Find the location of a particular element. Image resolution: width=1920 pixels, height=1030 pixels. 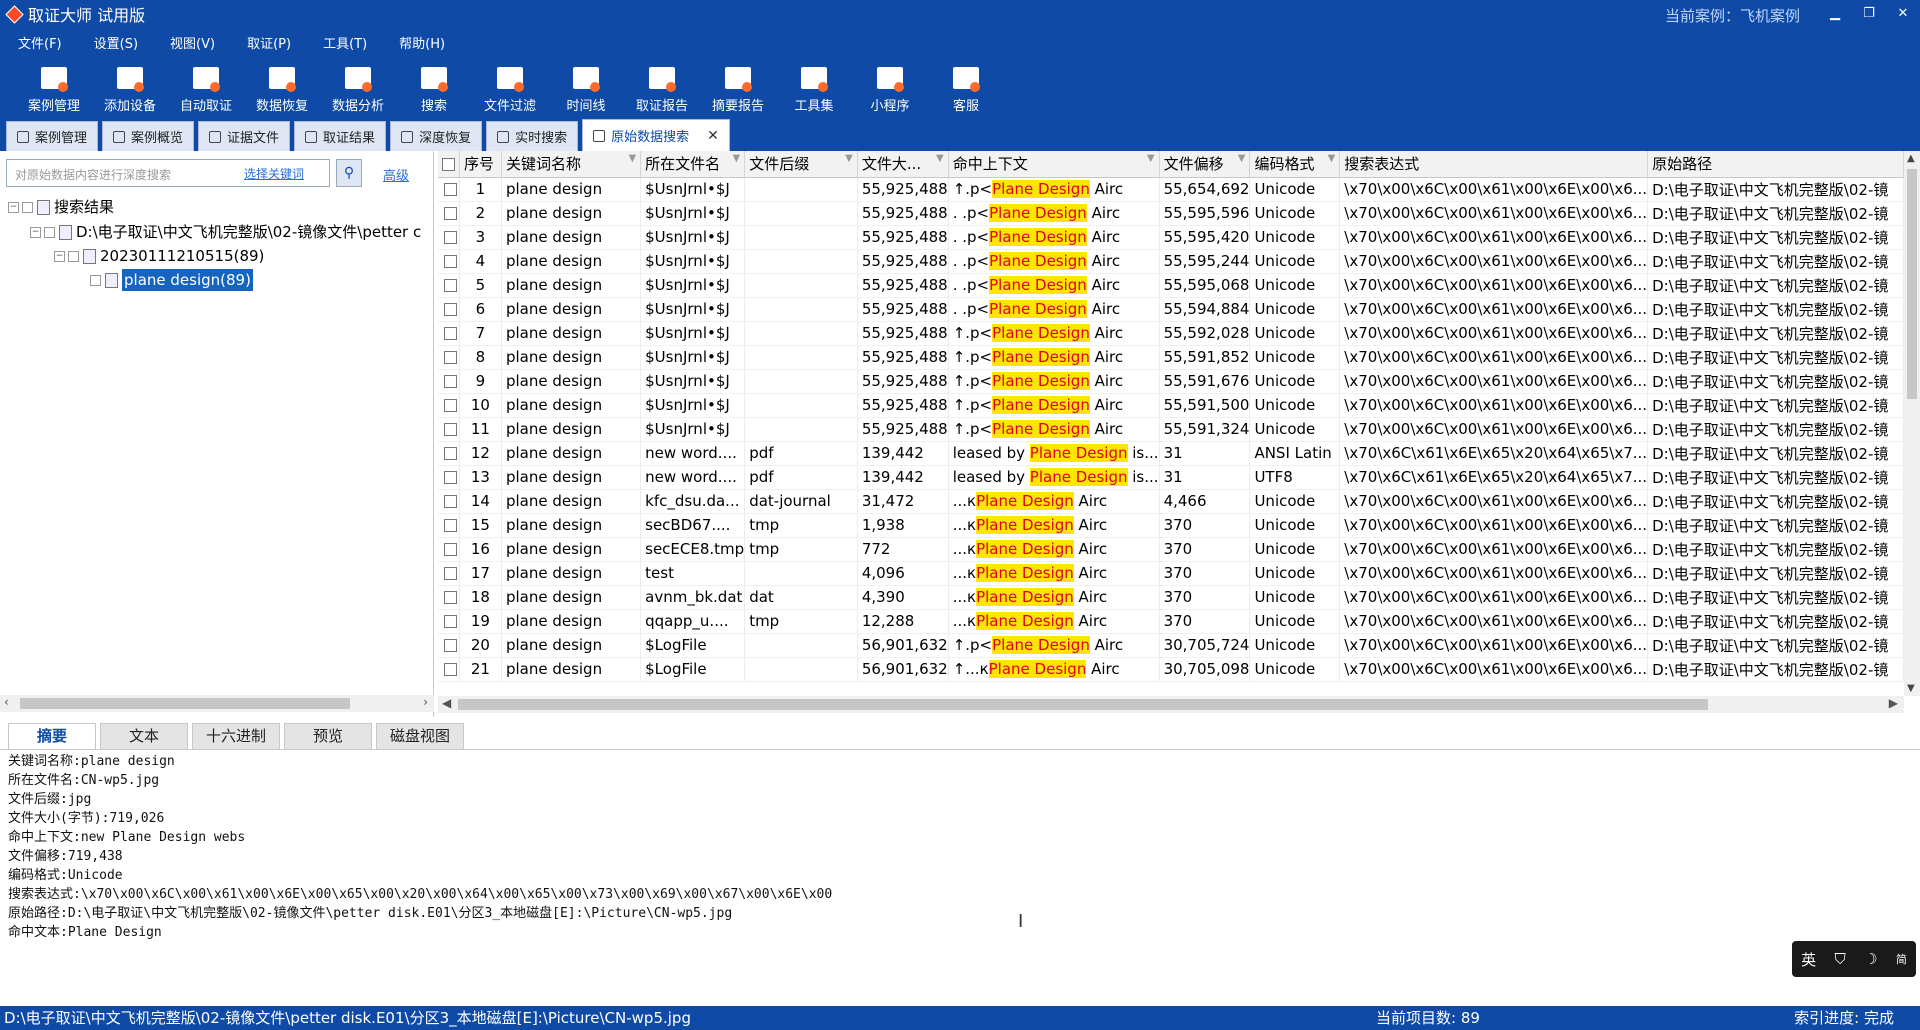

advanced-link: 高级 is located at coordinates (396, 174).